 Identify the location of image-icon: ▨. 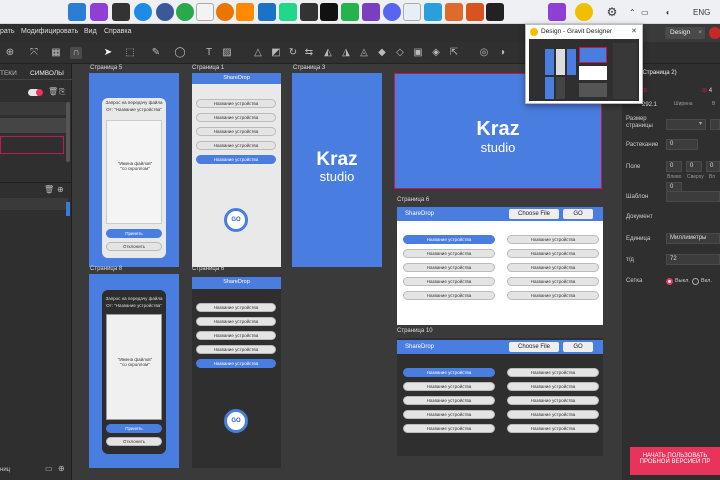
(227, 53).